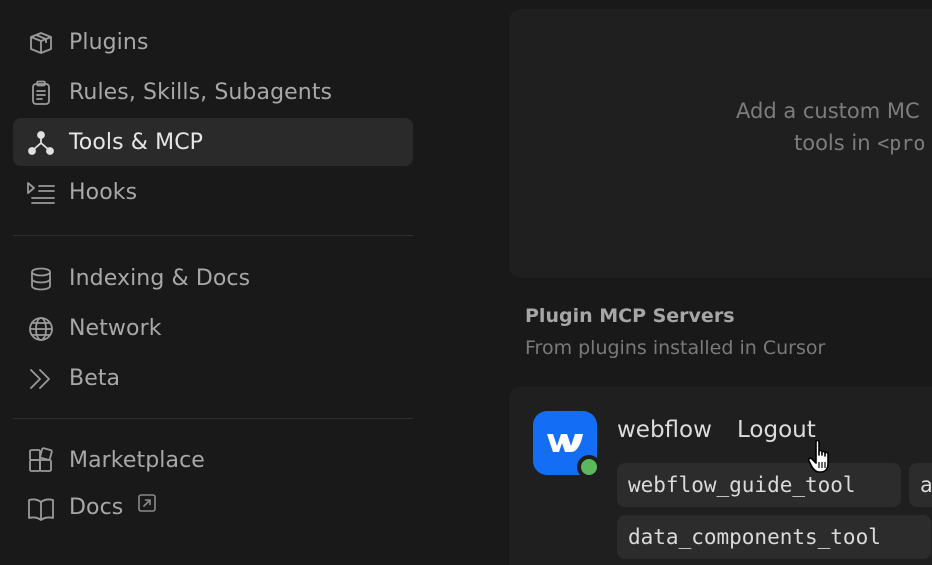  I want to click on hand-cursor-icon, so click(823, 460).